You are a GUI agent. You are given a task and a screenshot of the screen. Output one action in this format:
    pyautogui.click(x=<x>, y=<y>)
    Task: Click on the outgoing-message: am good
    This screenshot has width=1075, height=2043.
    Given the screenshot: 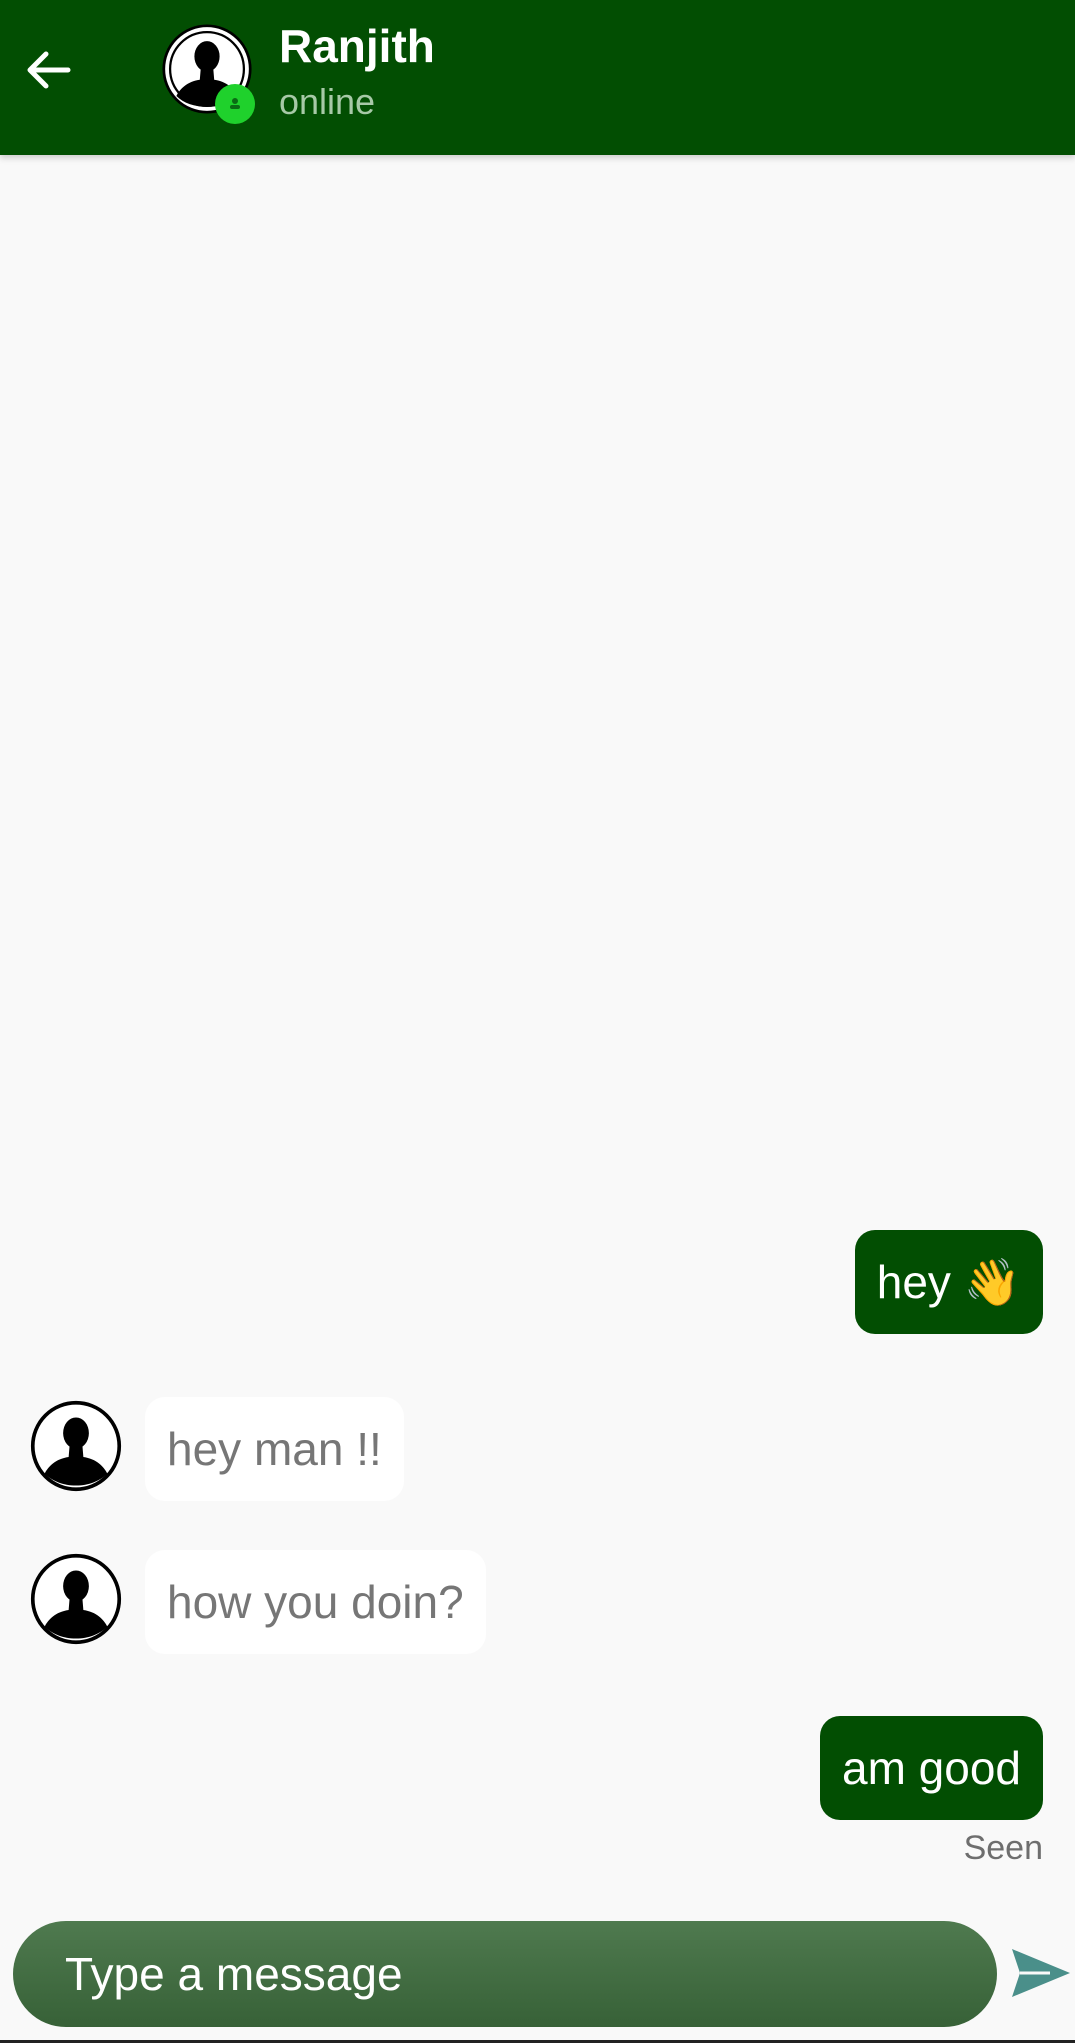 What is the action you would take?
    pyautogui.click(x=931, y=1768)
    